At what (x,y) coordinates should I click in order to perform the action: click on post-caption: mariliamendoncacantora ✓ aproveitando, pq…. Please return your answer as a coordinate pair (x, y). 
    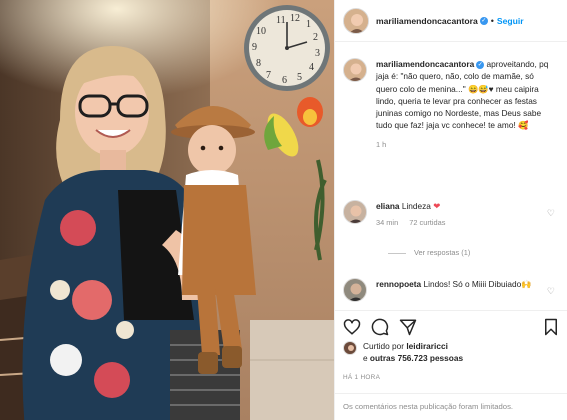
    Looking at the image, I should click on (452, 103).